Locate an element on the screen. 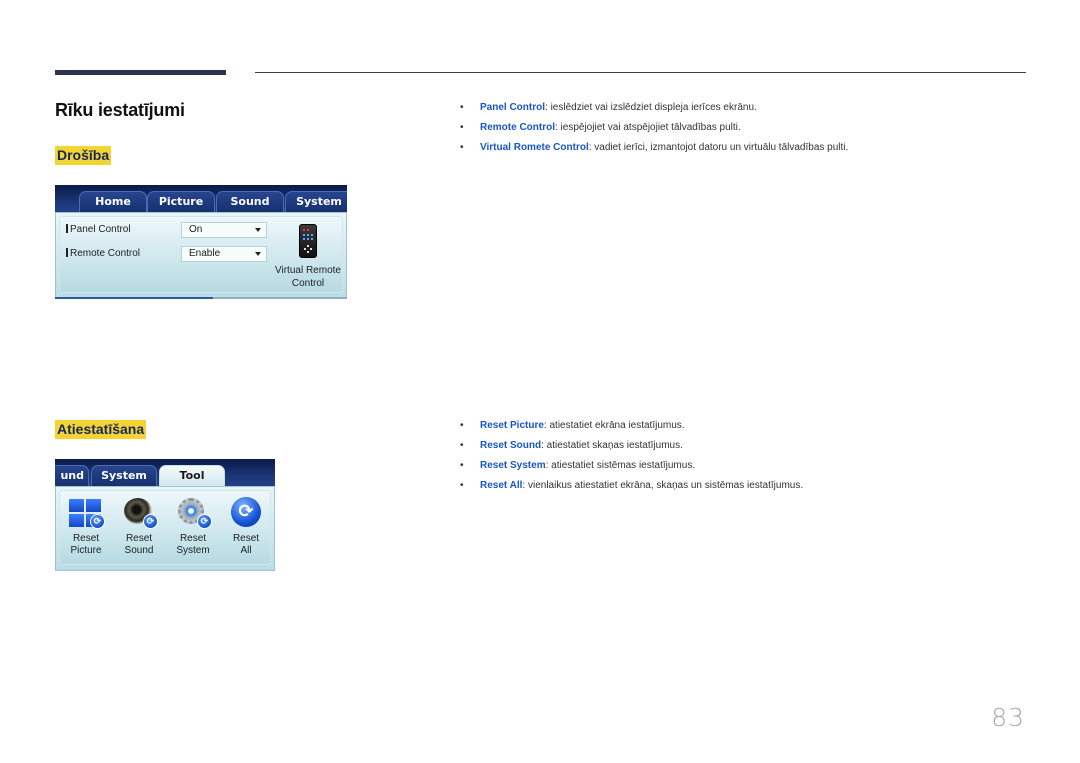 Image resolution: width=1080 pixels, height=763 pixels. reset-sound-icon: ⟳ is located at coordinates (139, 513).